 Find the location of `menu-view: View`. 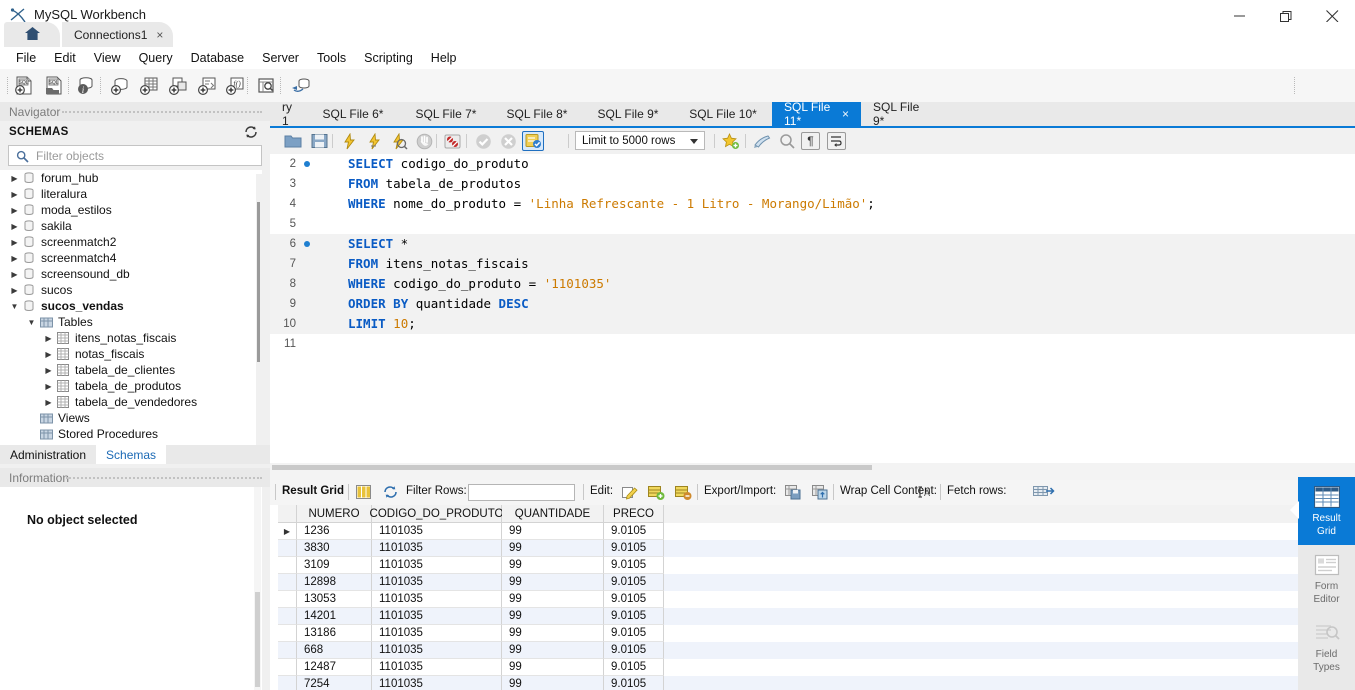

menu-view: View is located at coordinates (107, 58).